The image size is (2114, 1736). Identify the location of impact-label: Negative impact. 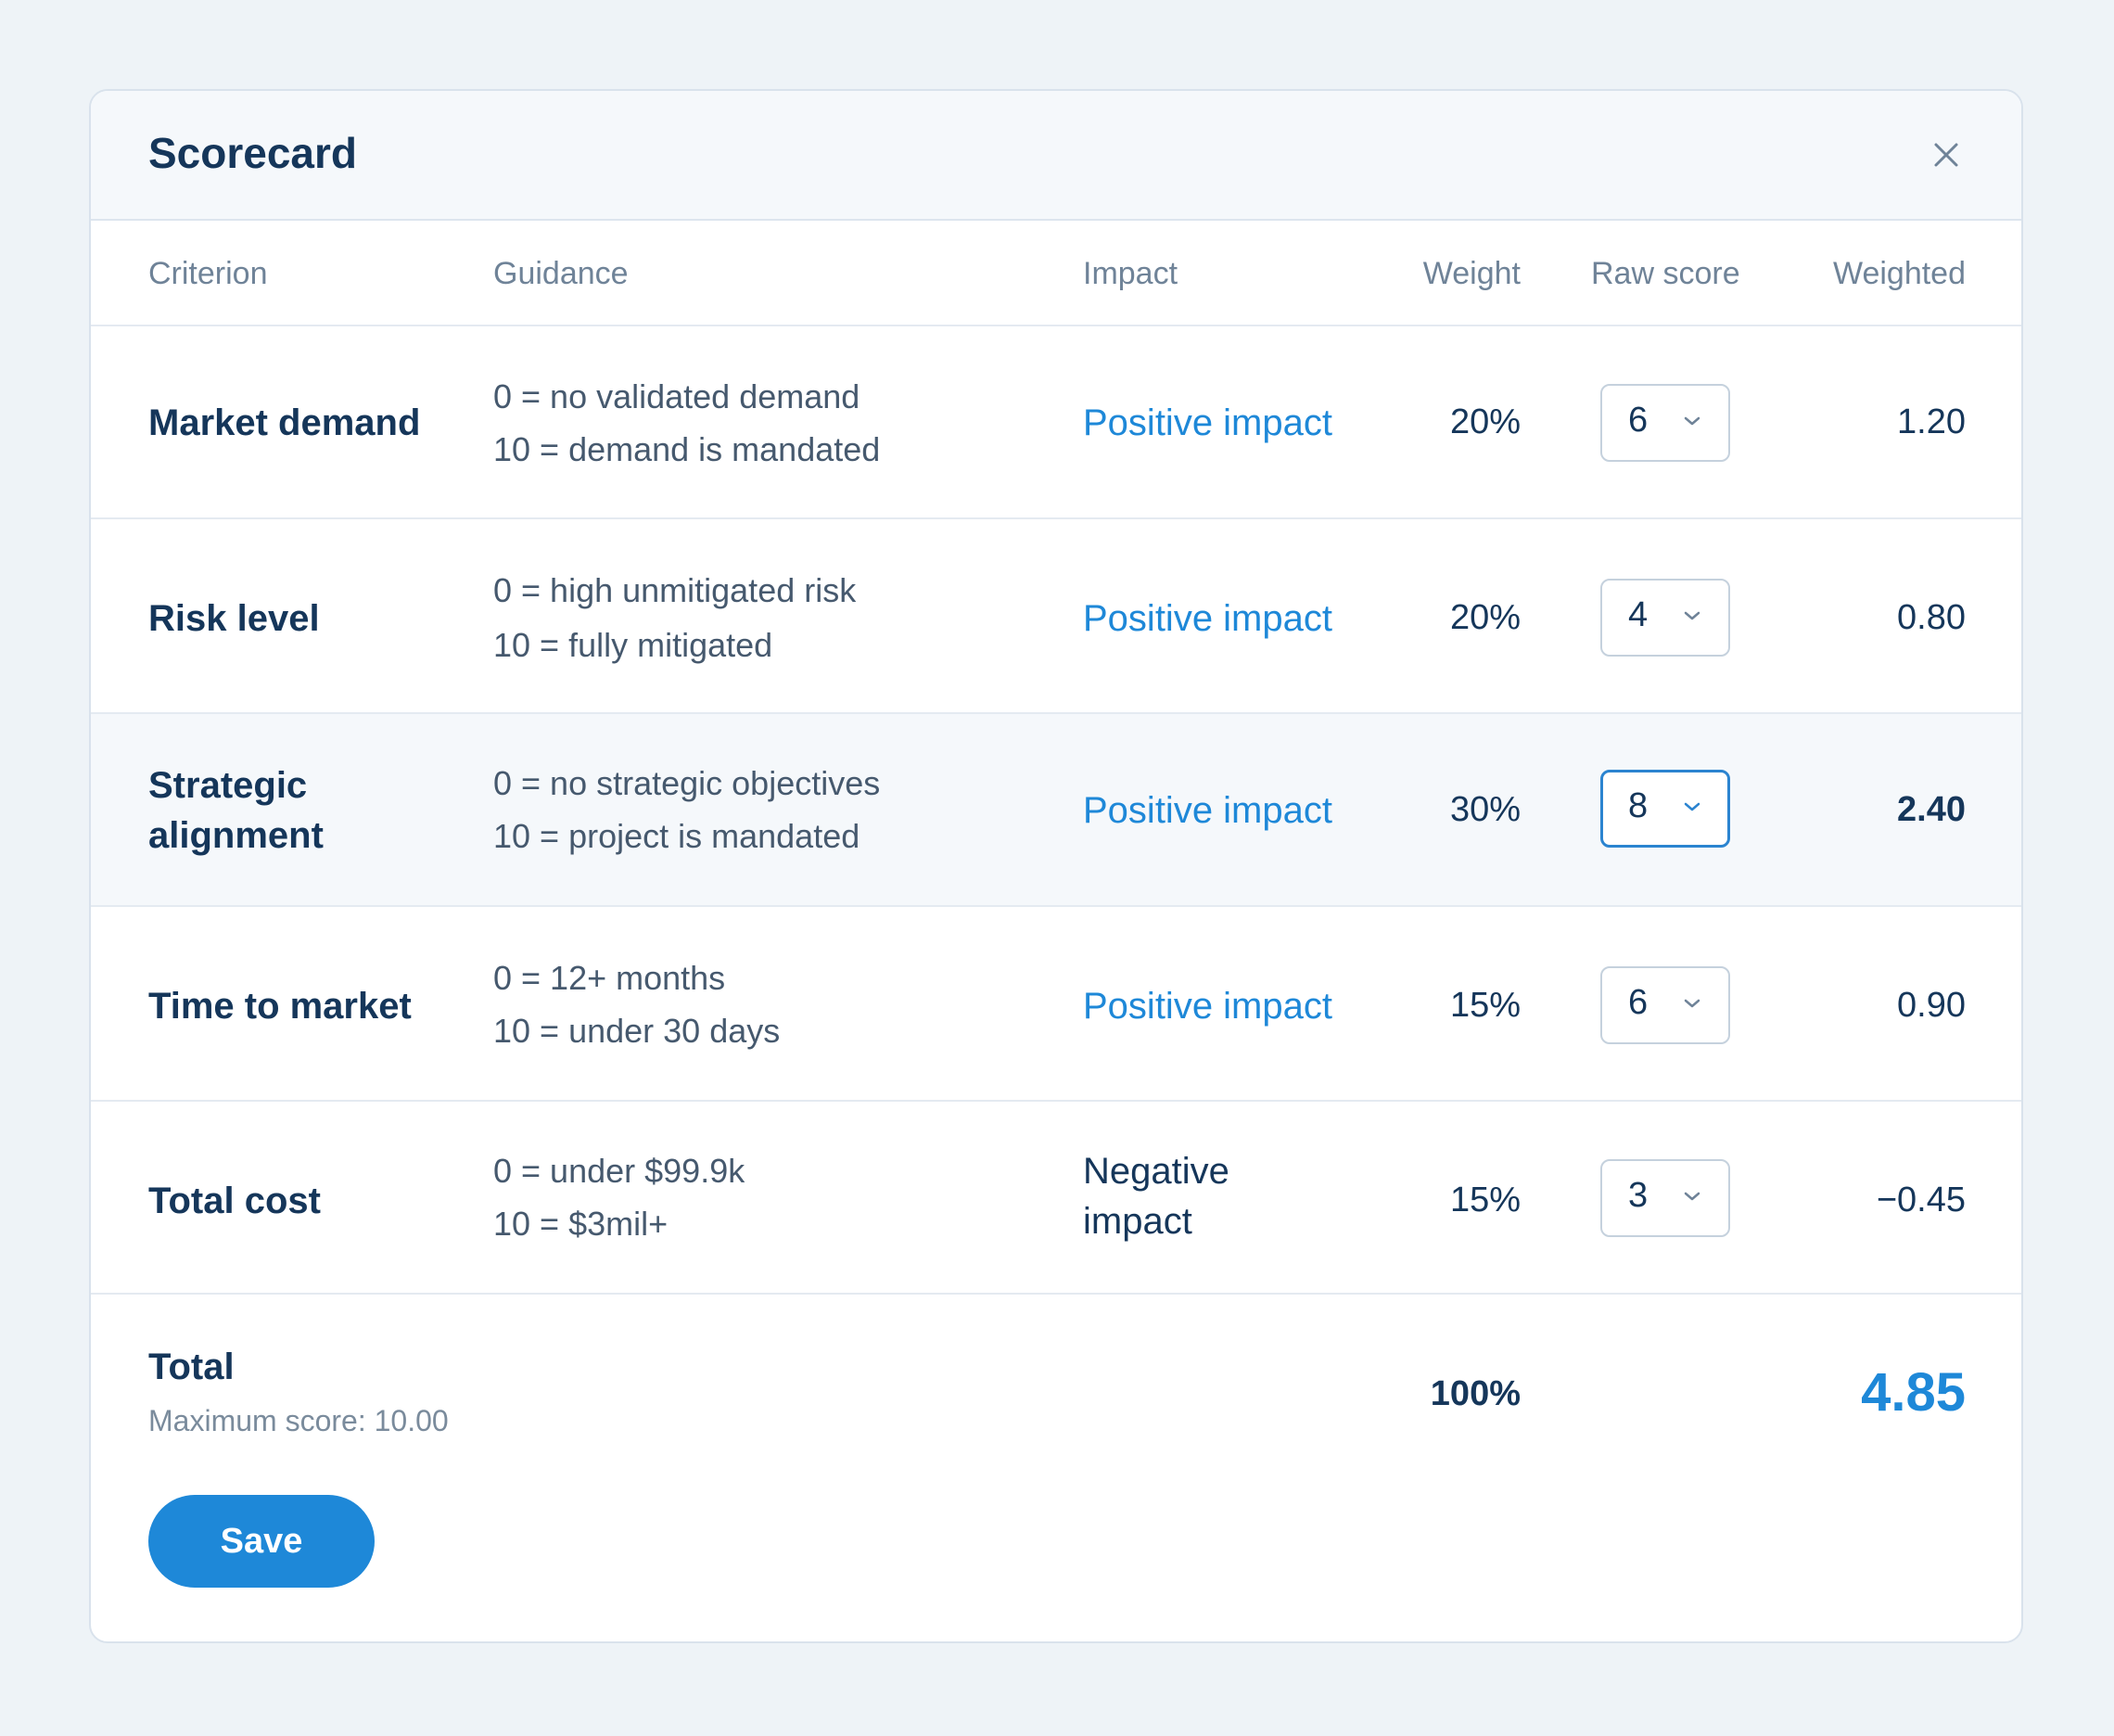
(1156, 1197).